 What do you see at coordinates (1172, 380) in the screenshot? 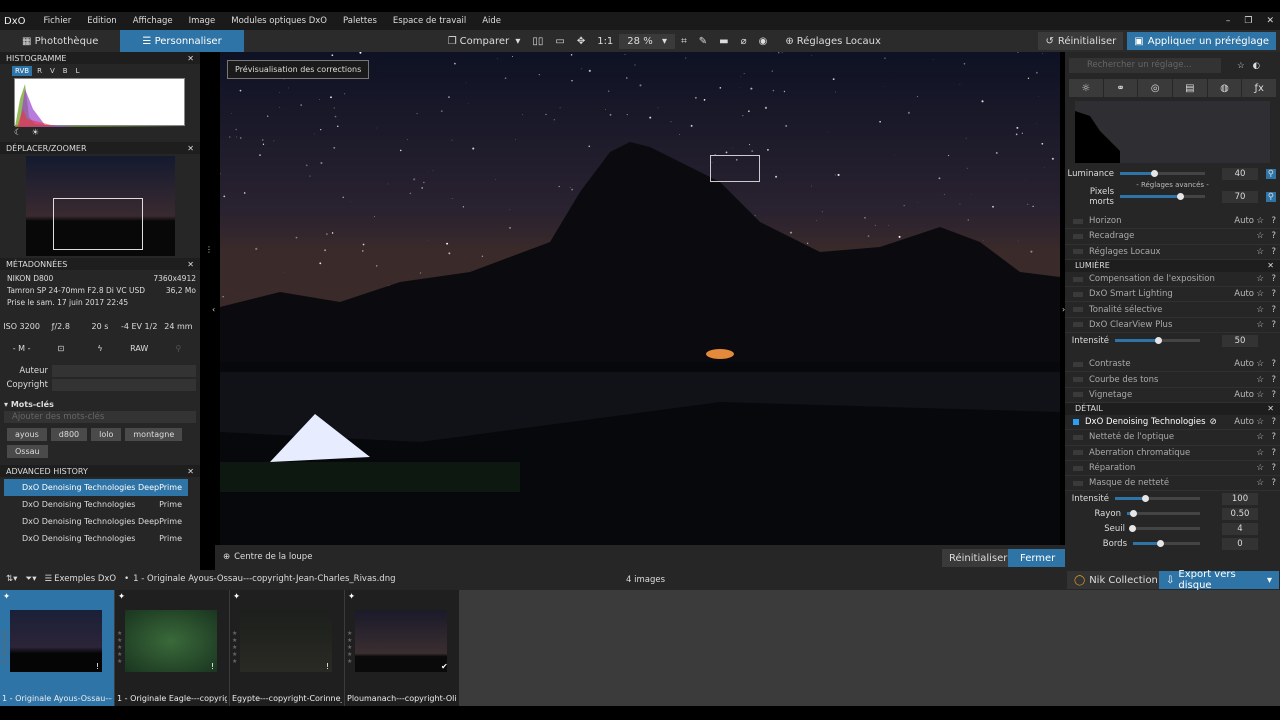
I see `setting-row: Courbe des tons ☆?` at bounding box center [1172, 380].